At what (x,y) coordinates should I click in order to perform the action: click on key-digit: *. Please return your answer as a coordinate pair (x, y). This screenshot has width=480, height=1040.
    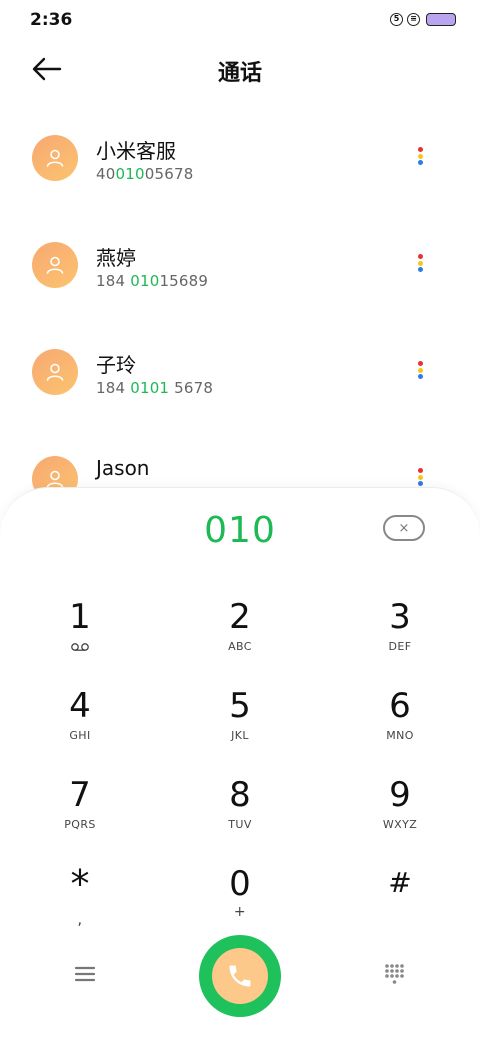
    Looking at the image, I should click on (80, 884).